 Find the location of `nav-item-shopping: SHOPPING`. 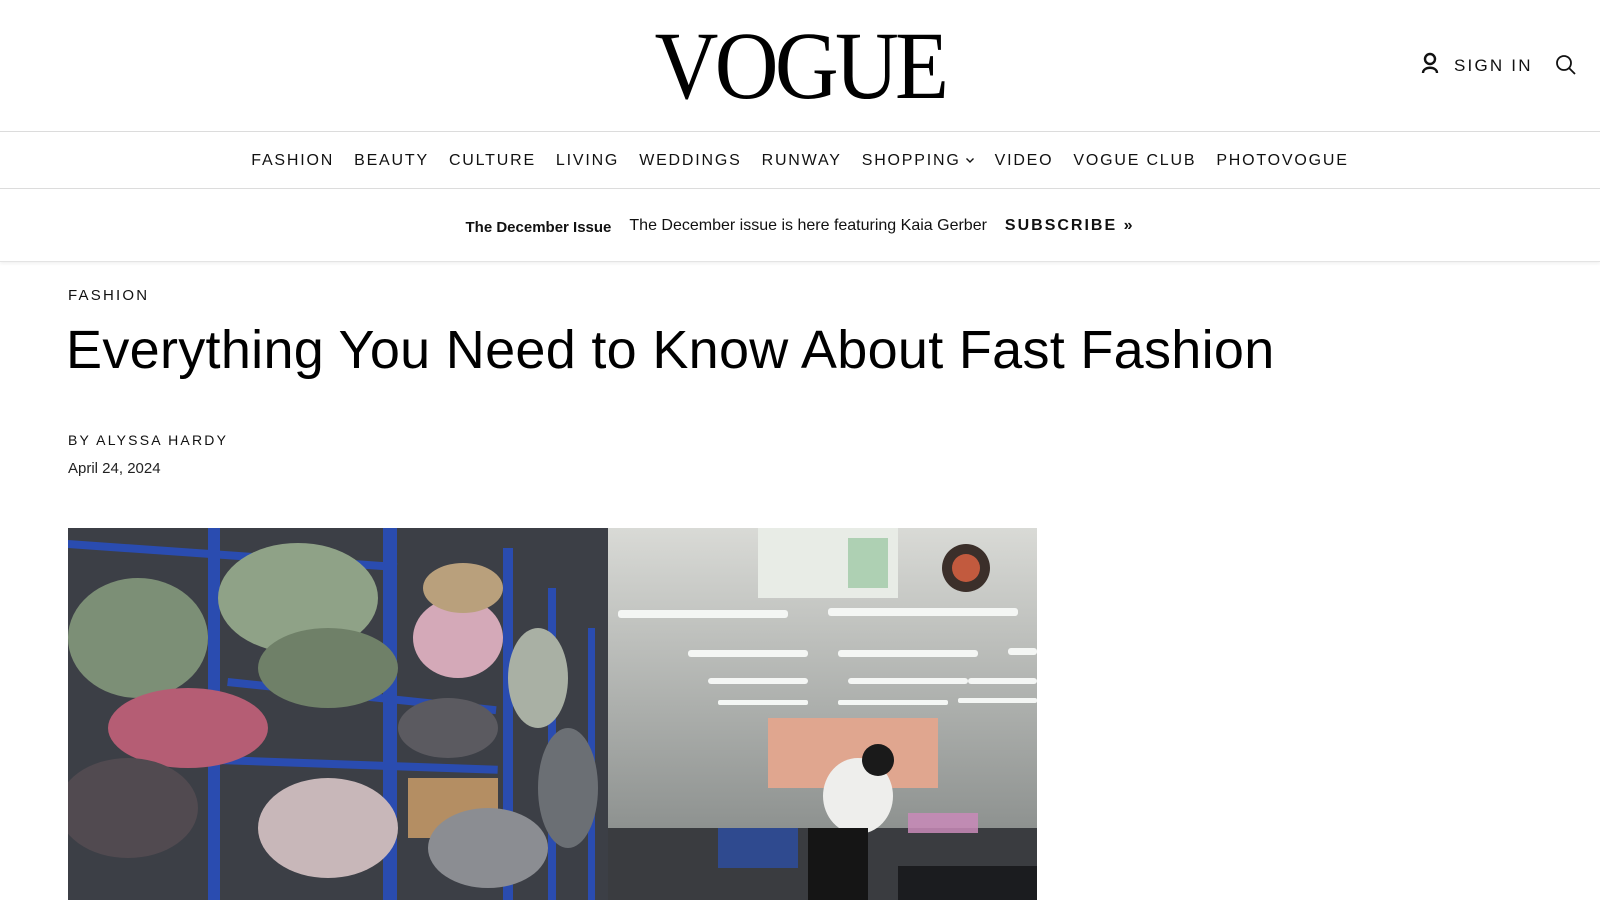

nav-item-shopping: SHOPPING is located at coordinates (918, 161).